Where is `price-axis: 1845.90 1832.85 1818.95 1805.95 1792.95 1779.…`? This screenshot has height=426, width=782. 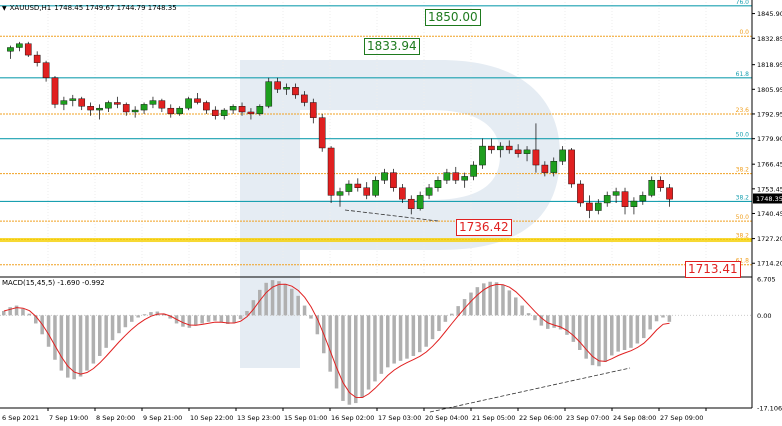 price-axis: 1845.90 1832.85 1818.95 1805.95 1792.95 1779.… is located at coordinates (767, 211).